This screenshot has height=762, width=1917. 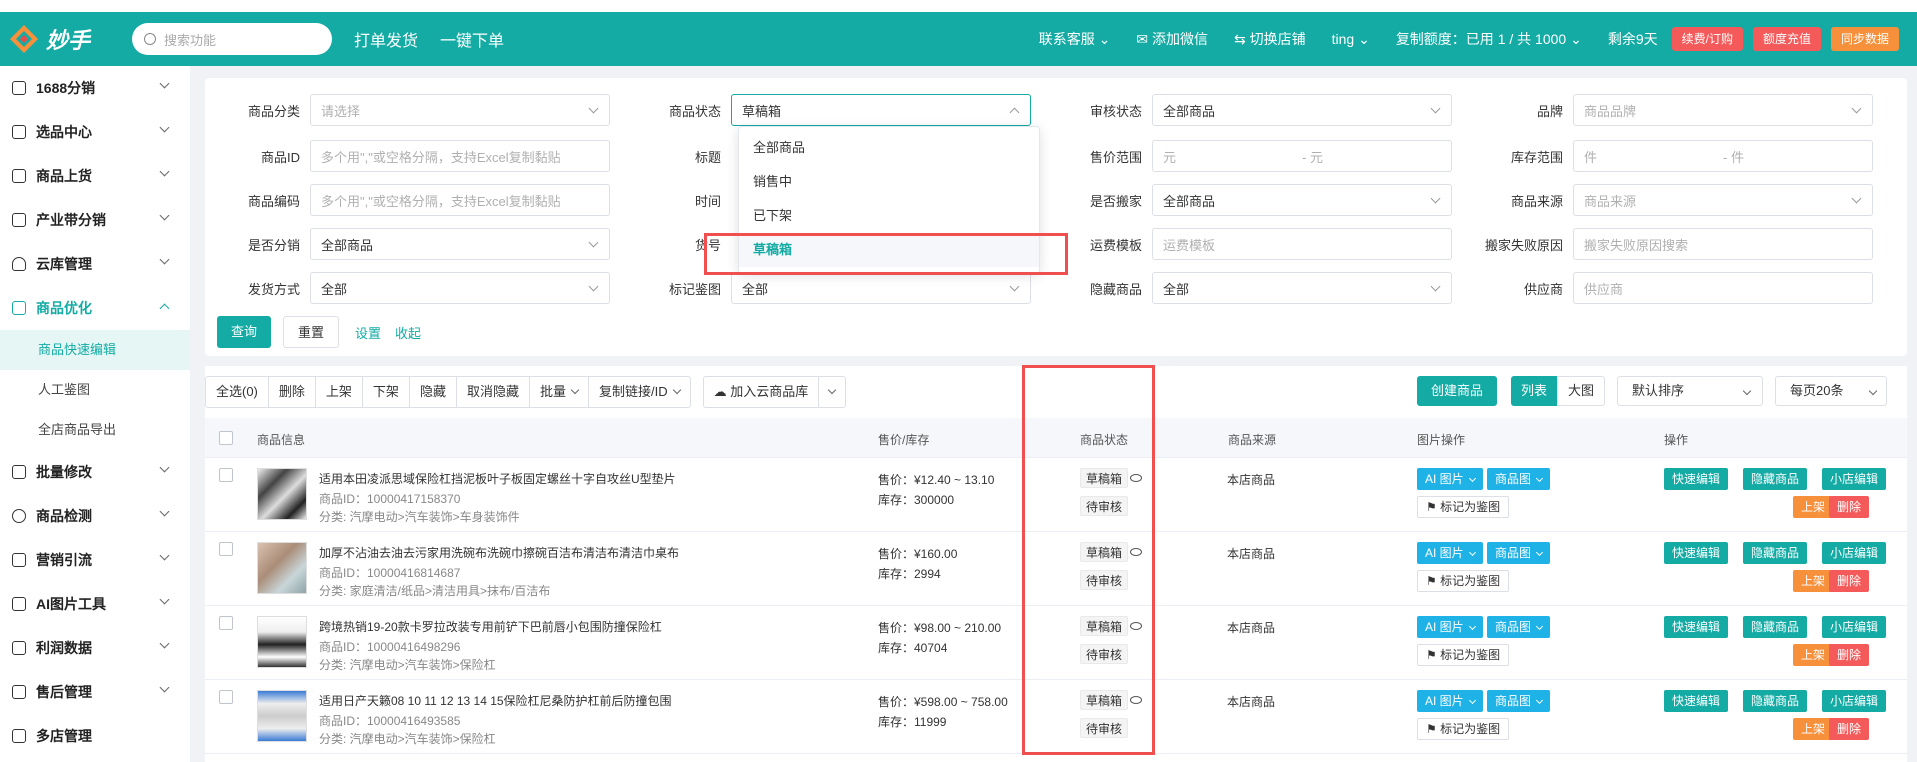 What do you see at coordinates (95, 648) in the screenshot?
I see `sidebar-item-profit: 利润数据` at bounding box center [95, 648].